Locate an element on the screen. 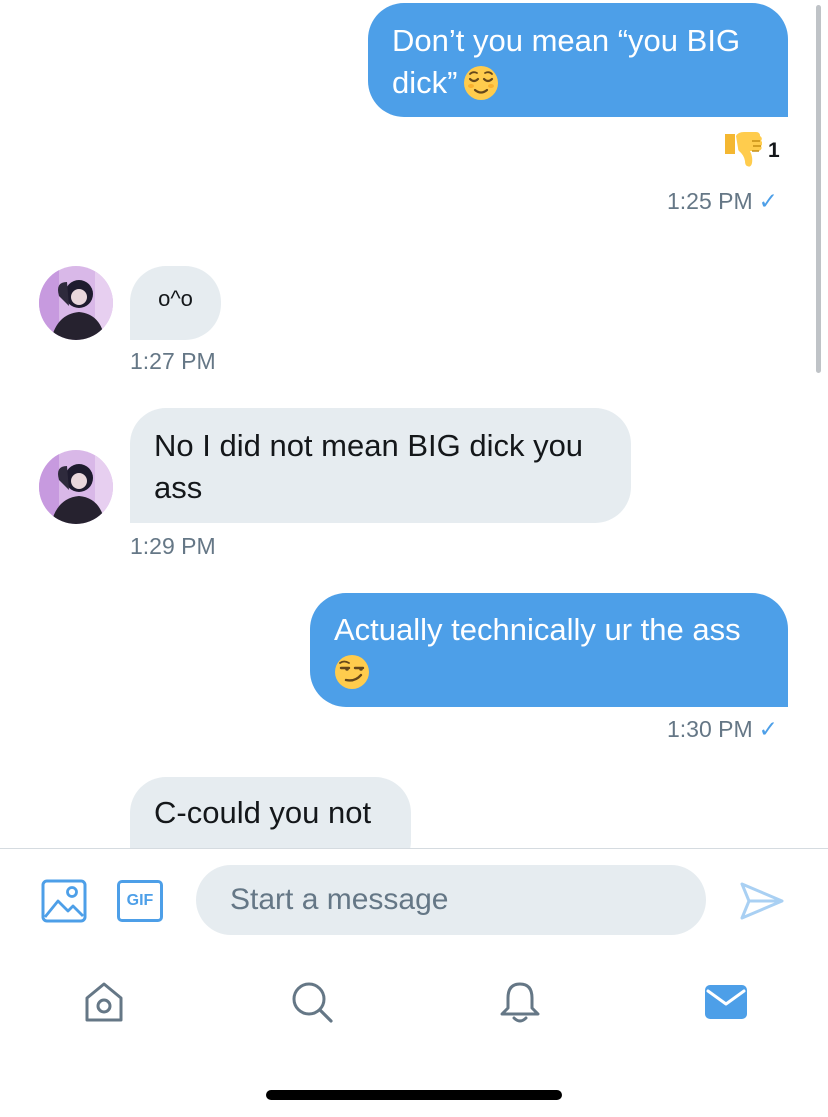 The height and width of the screenshot is (1117, 828). message-reaction: 1 is located at coordinates (751, 151).